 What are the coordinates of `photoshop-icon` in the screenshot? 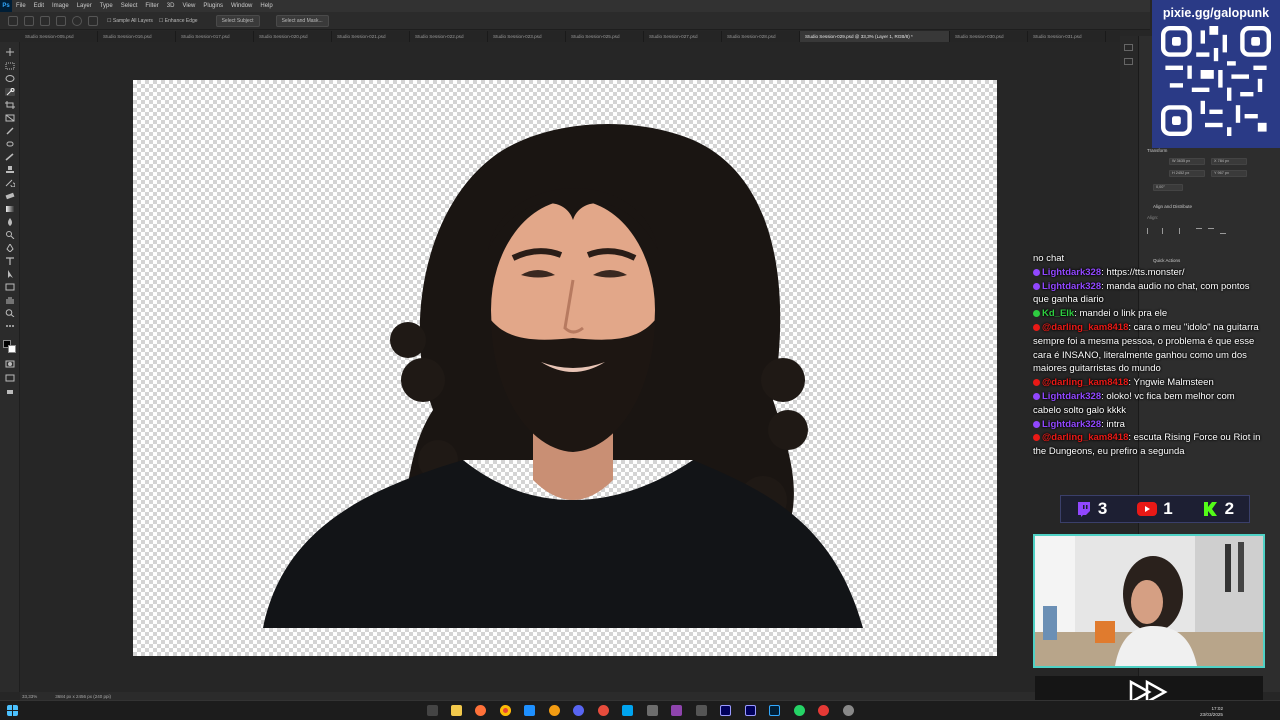 It's located at (774, 710).